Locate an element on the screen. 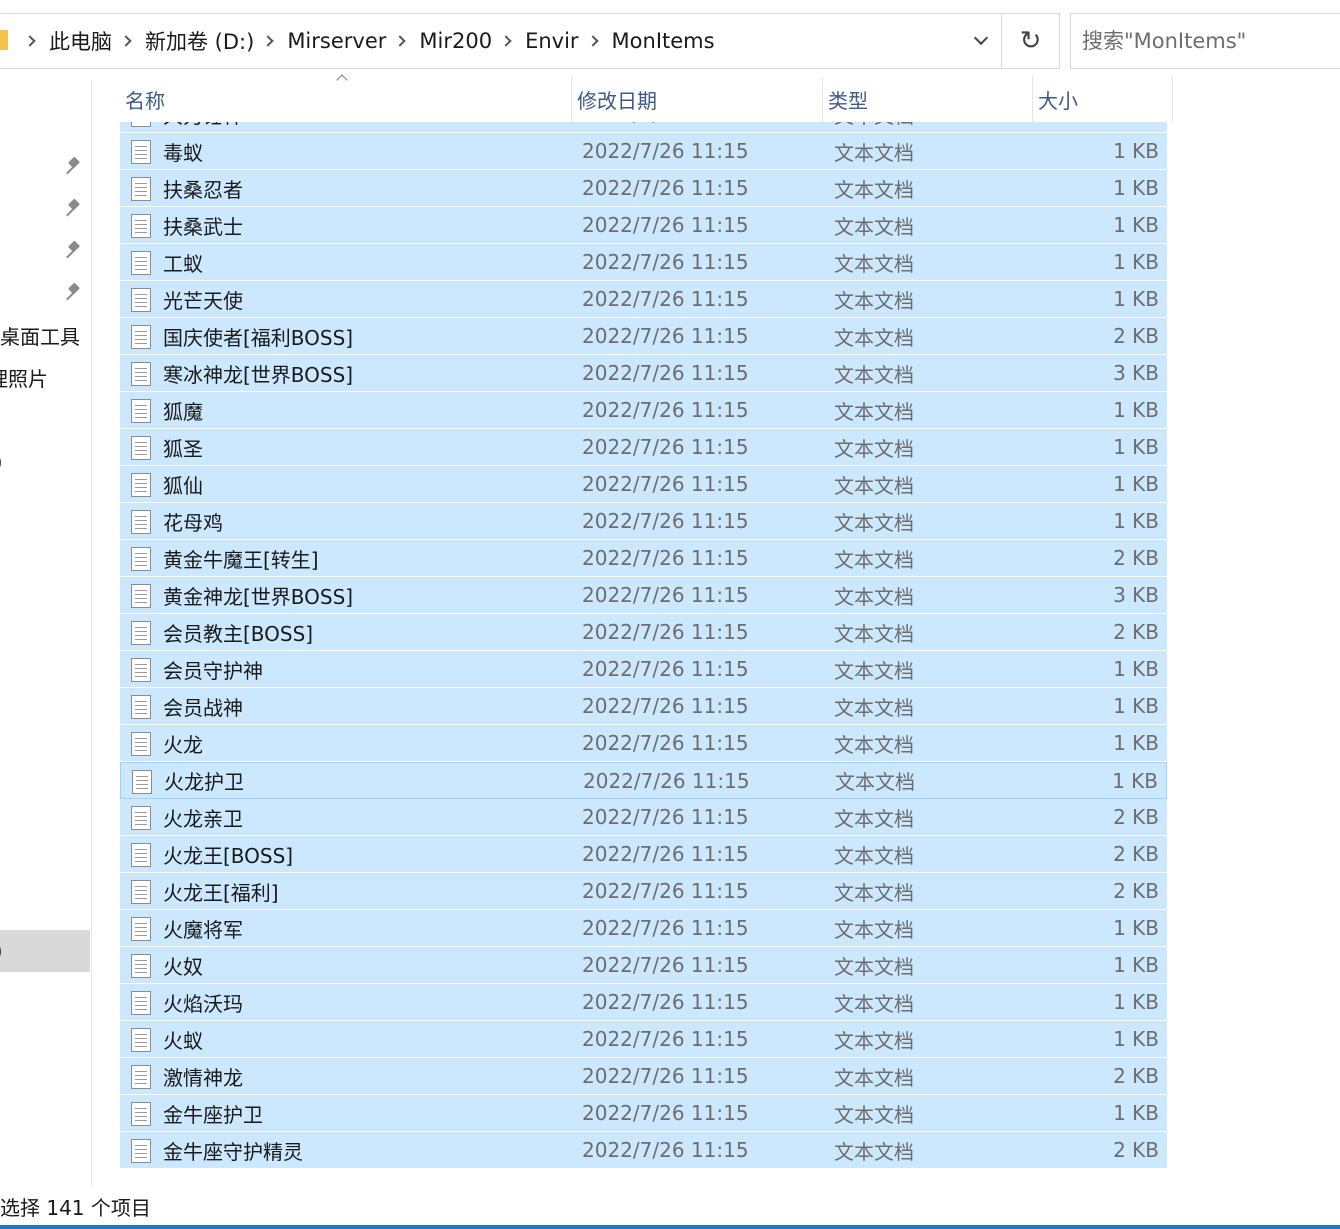 This screenshot has width=1340, height=1229. breadcrumb-monitems: MonItems is located at coordinates (663, 41).